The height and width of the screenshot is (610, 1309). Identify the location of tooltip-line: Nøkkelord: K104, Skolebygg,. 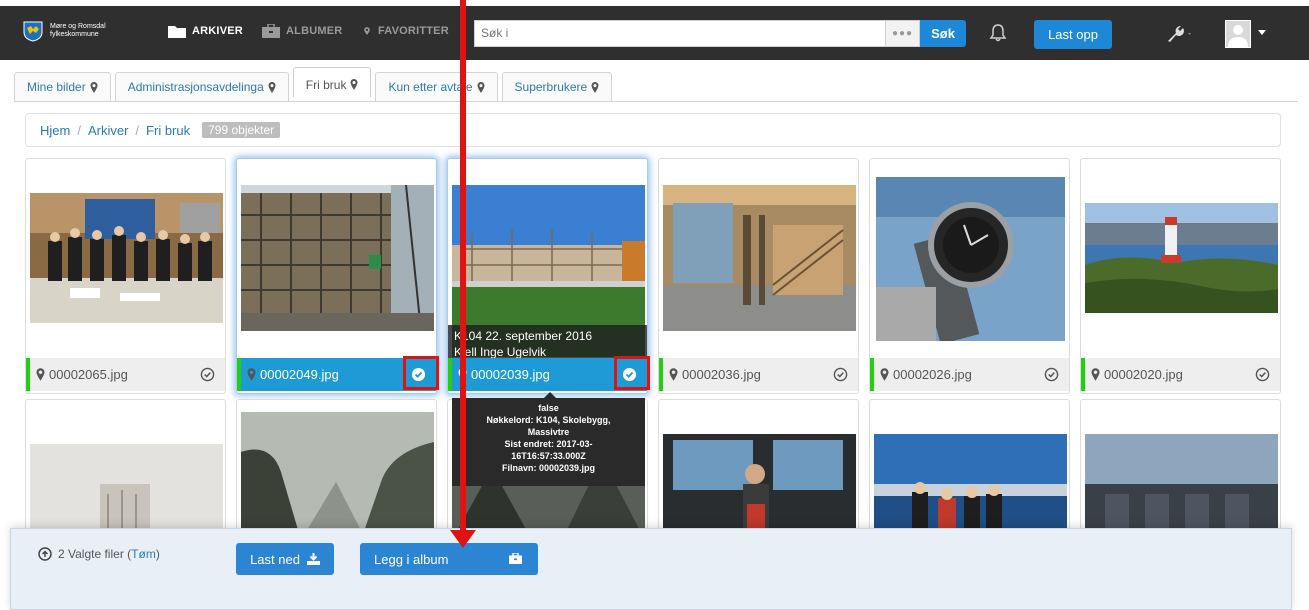
(548, 420).